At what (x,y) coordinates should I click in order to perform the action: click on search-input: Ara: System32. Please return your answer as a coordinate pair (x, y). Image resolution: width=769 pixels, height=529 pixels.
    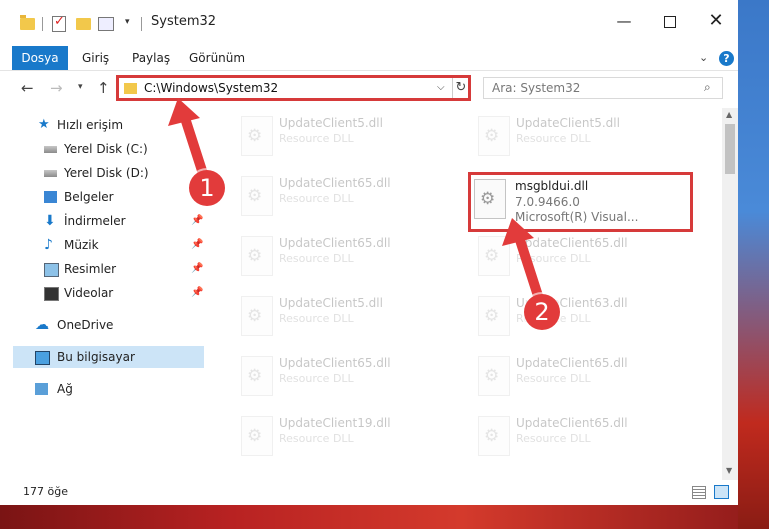
    Looking at the image, I should click on (536, 88).